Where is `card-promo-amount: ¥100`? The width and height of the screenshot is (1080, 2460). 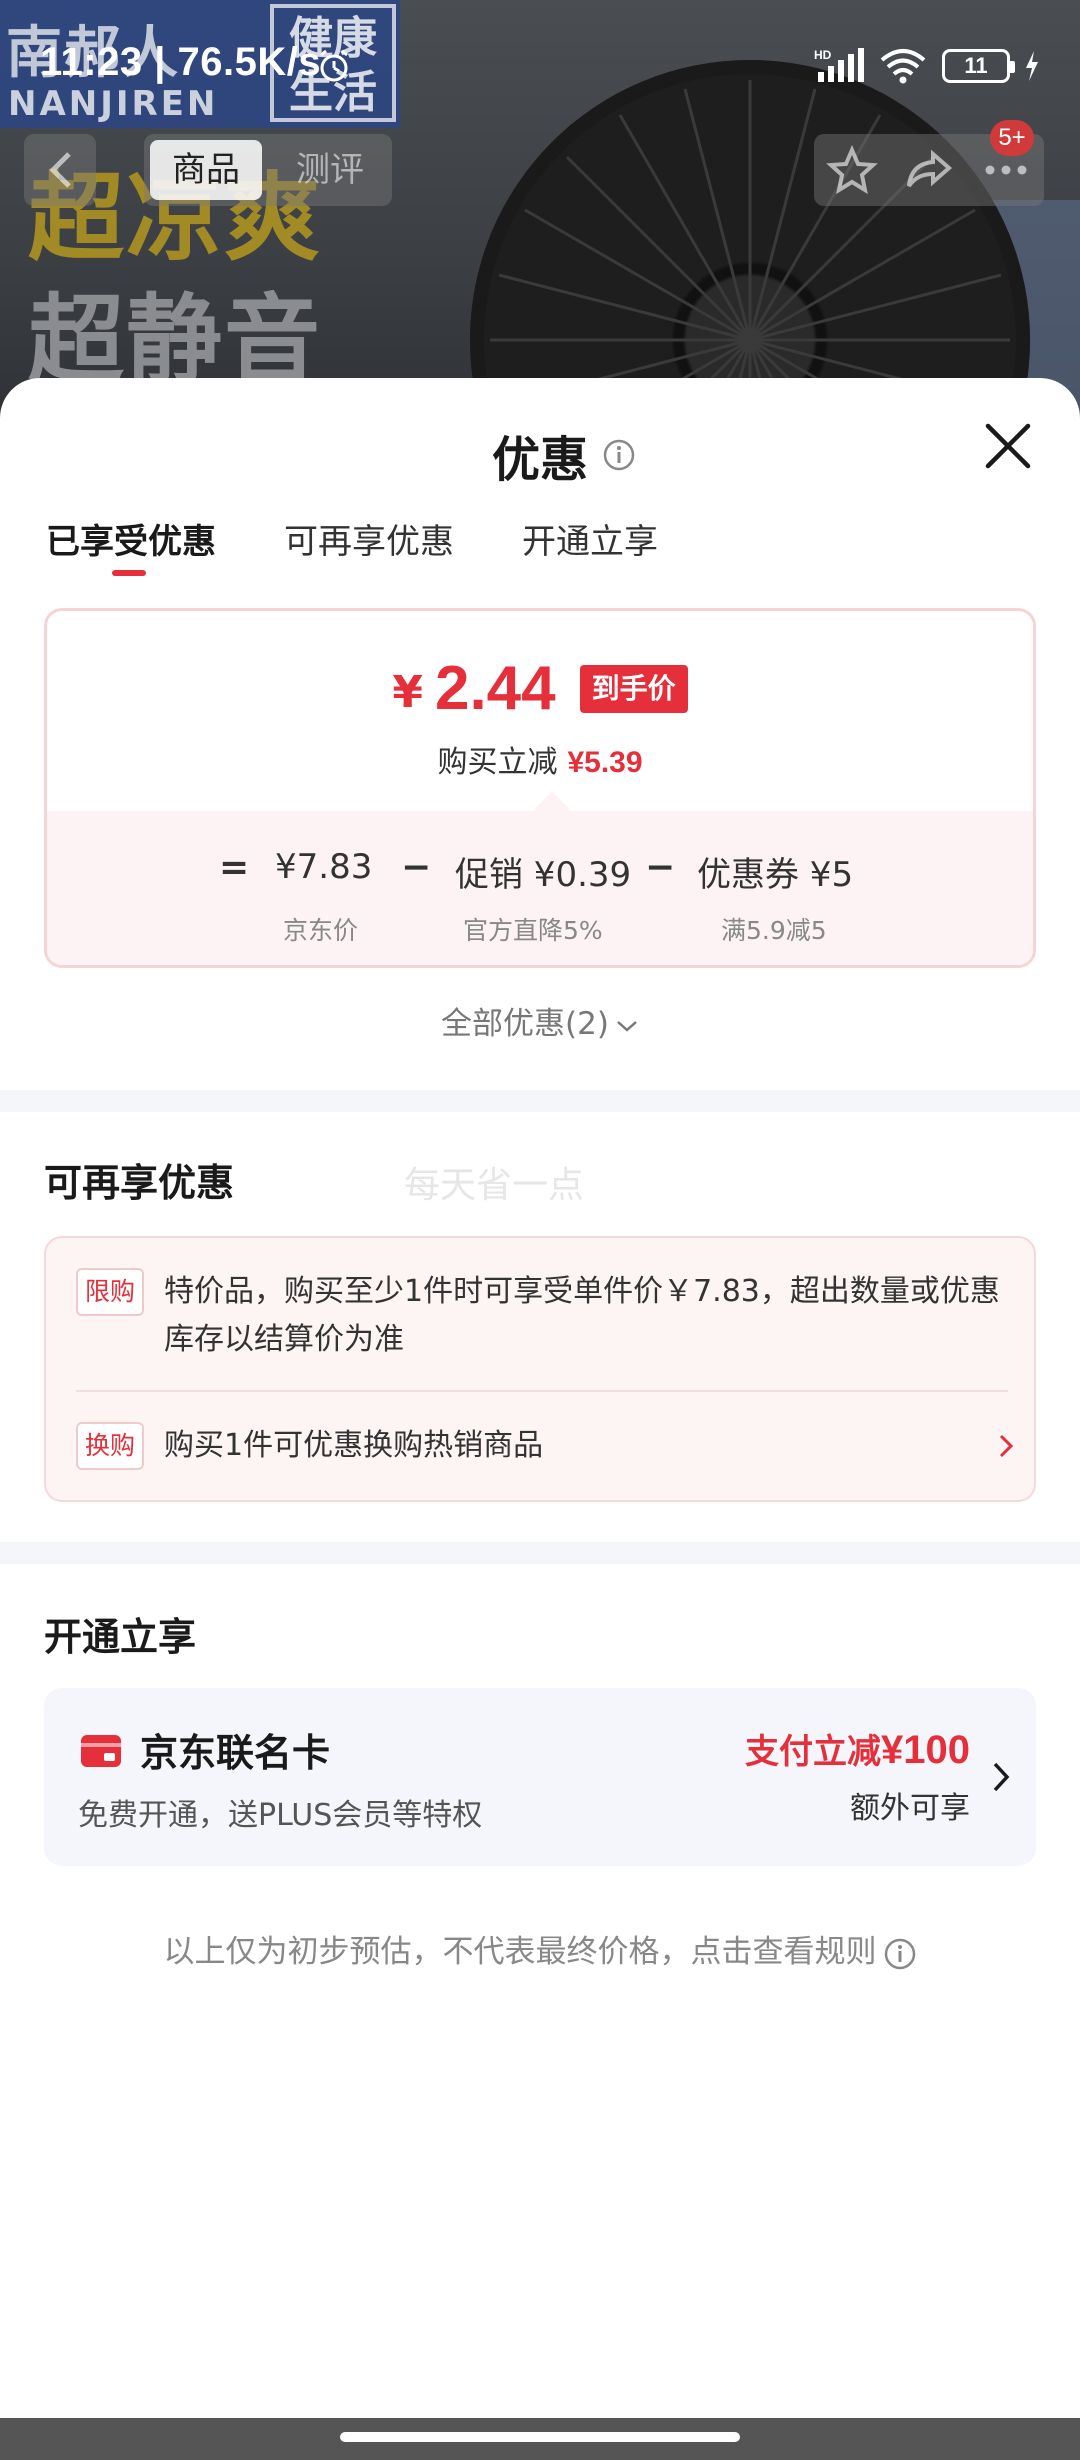
card-promo-amount: ¥100 is located at coordinates (925, 1750).